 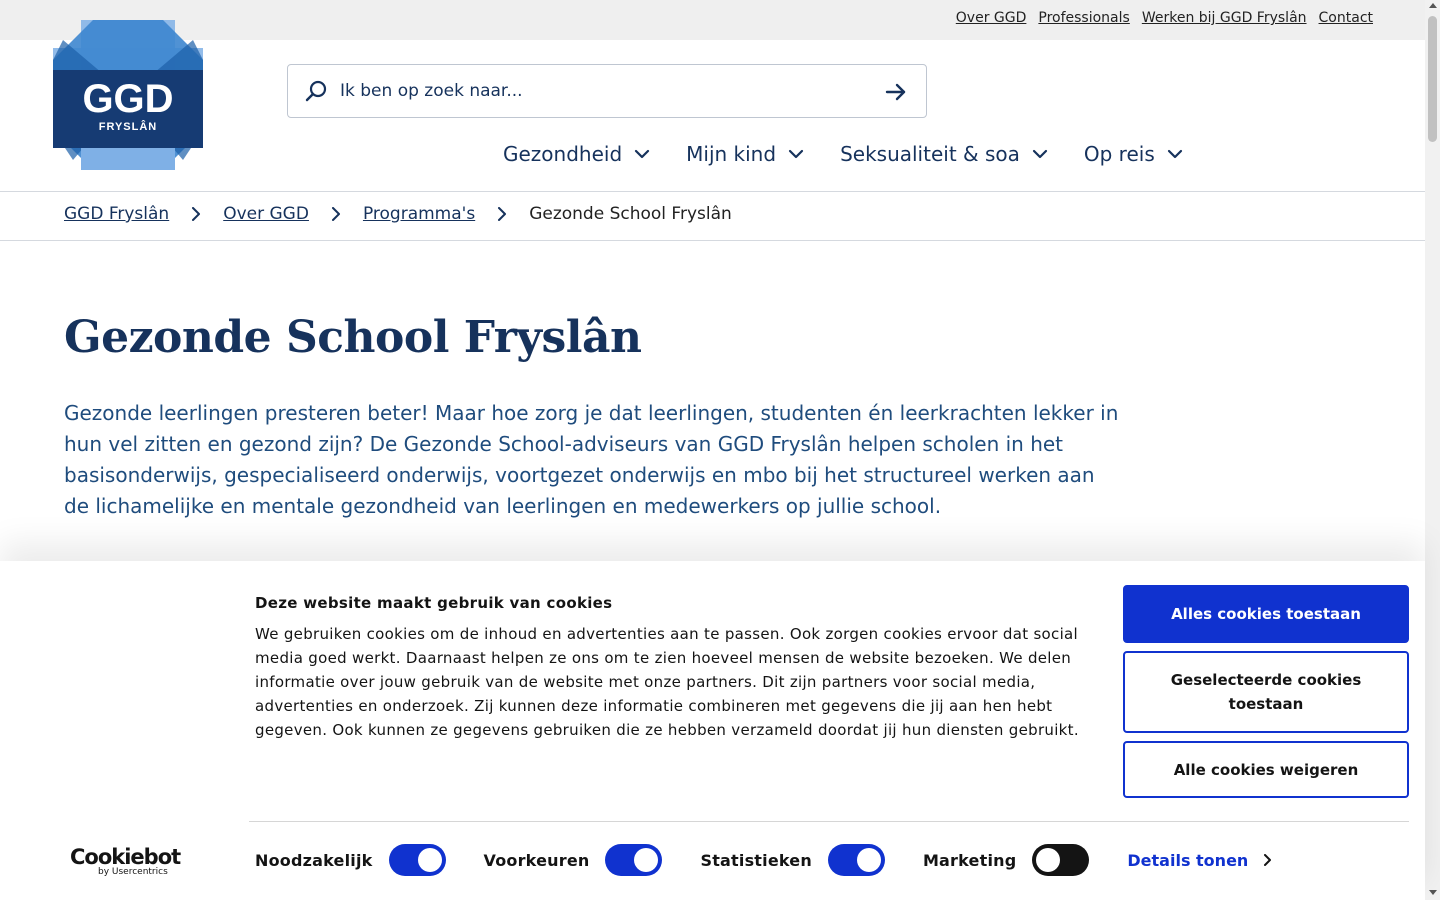 What do you see at coordinates (1346, 18) in the screenshot?
I see `link-contact: Contact` at bounding box center [1346, 18].